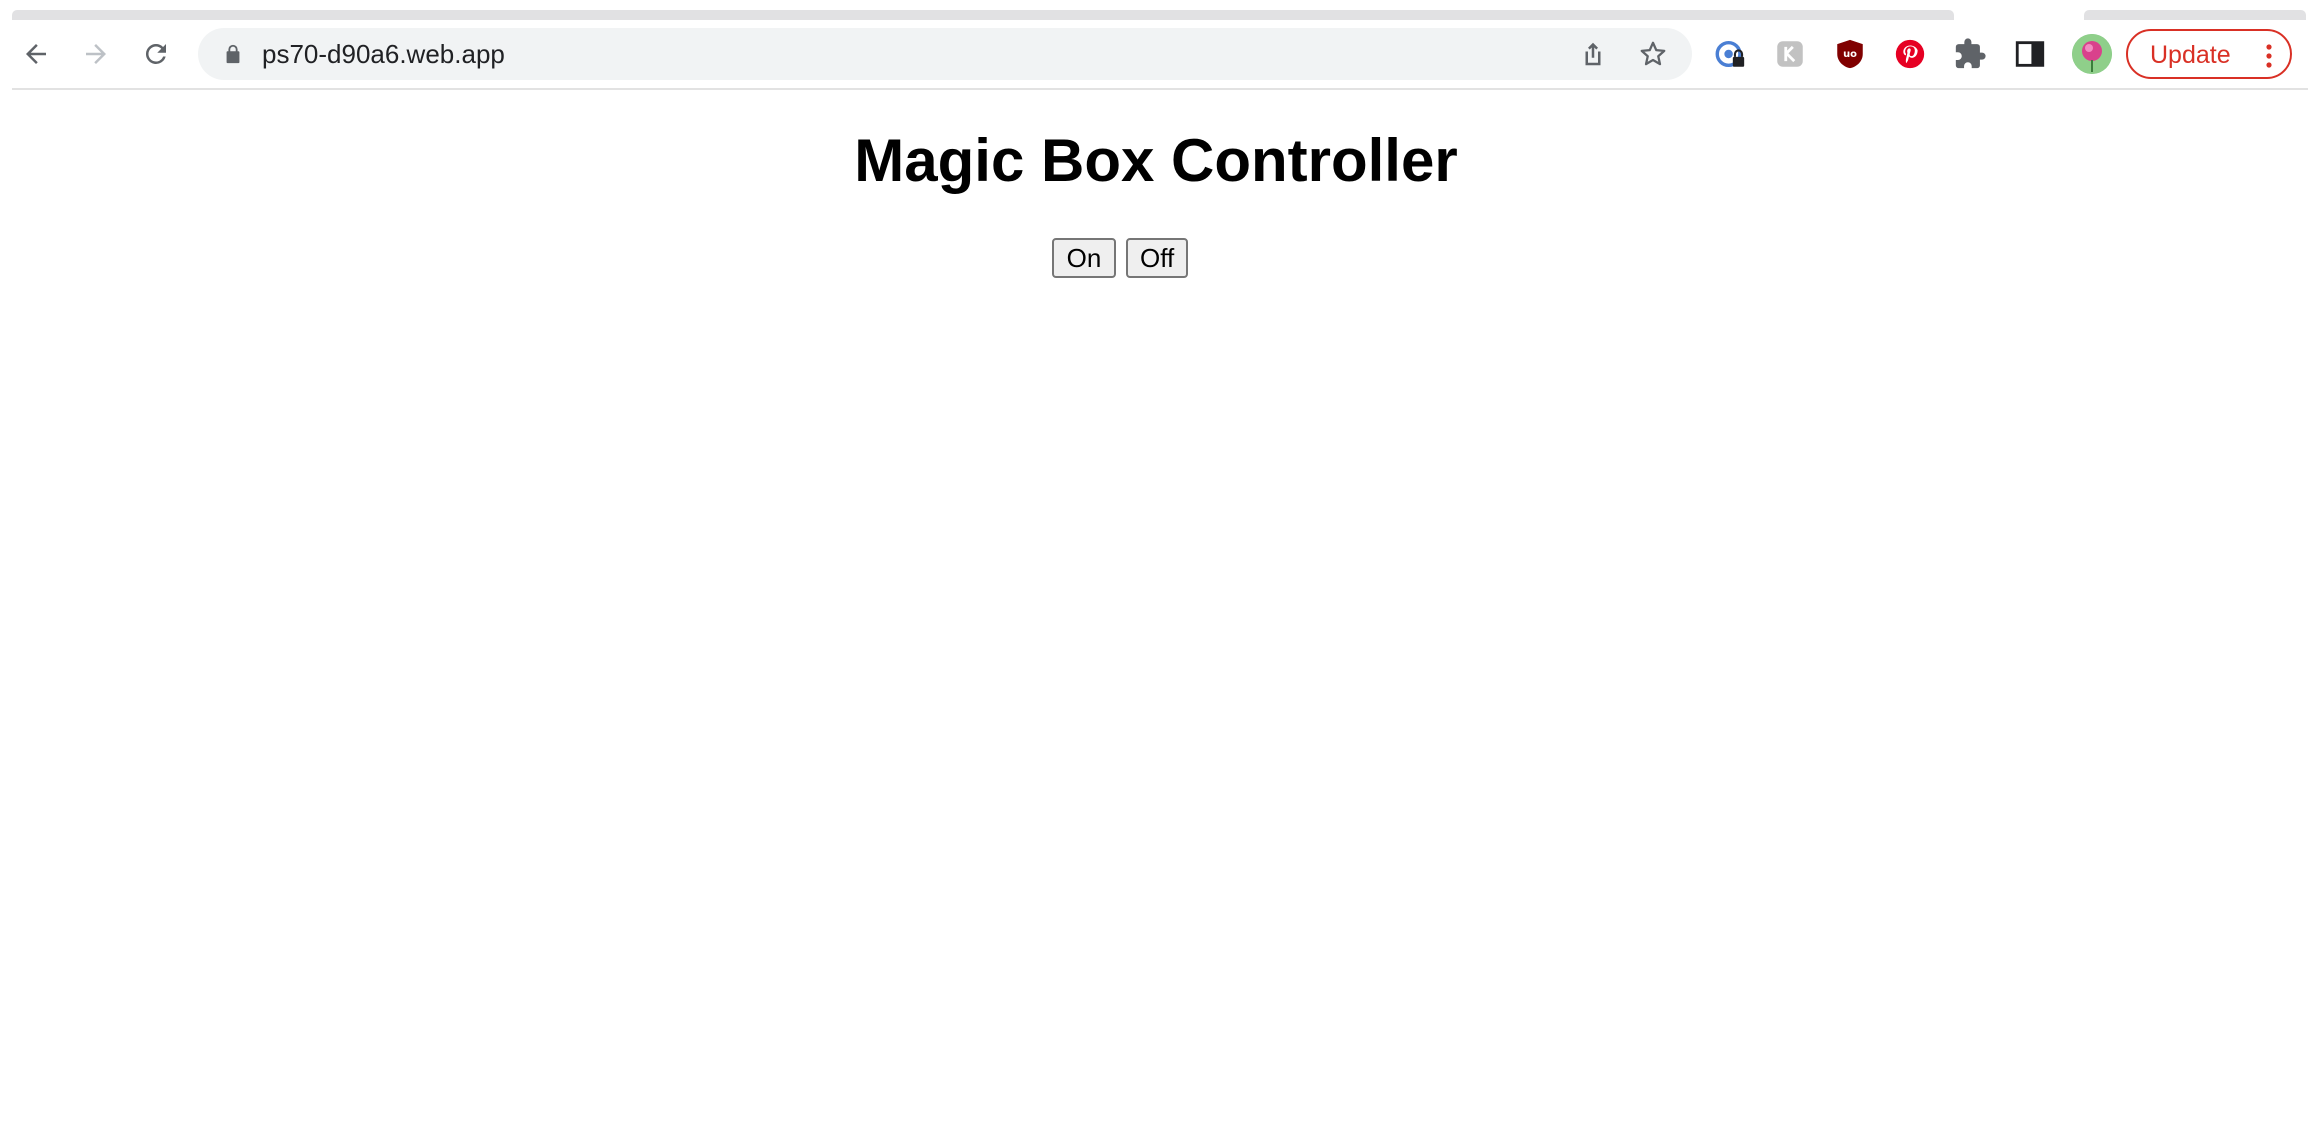  What do you see at coordinates (1730, 54) in the screenshot?
I see `password-manager-icon` at bounding box center [1730, 54].